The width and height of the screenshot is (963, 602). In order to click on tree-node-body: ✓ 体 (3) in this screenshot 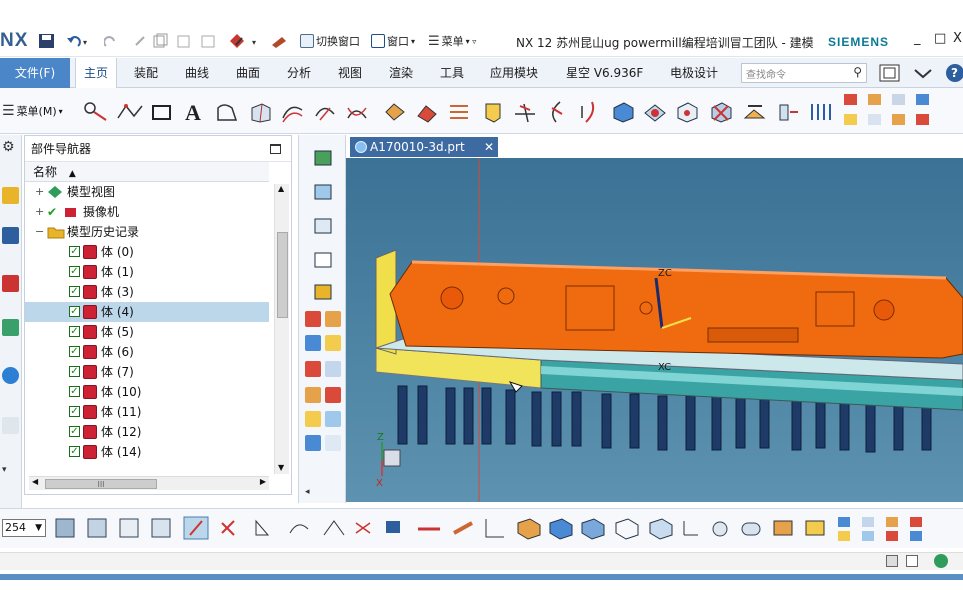, I will do `click(147, 292)`.